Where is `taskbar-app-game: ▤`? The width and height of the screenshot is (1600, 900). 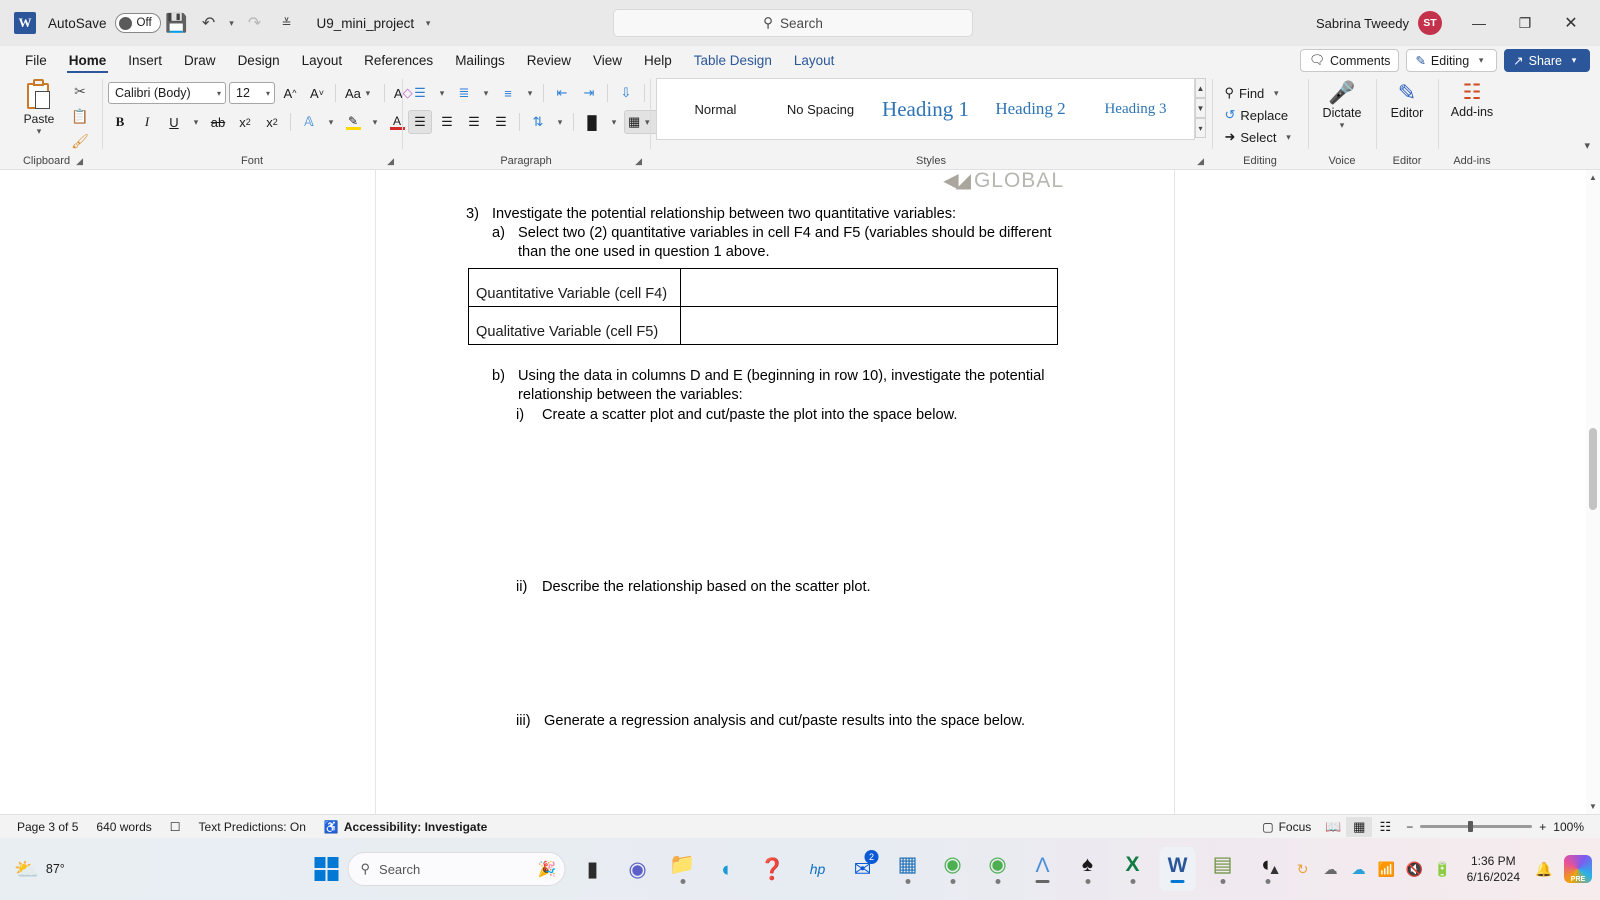
taskbar-app-game: ▤ is located at coordinates (1223, 869).